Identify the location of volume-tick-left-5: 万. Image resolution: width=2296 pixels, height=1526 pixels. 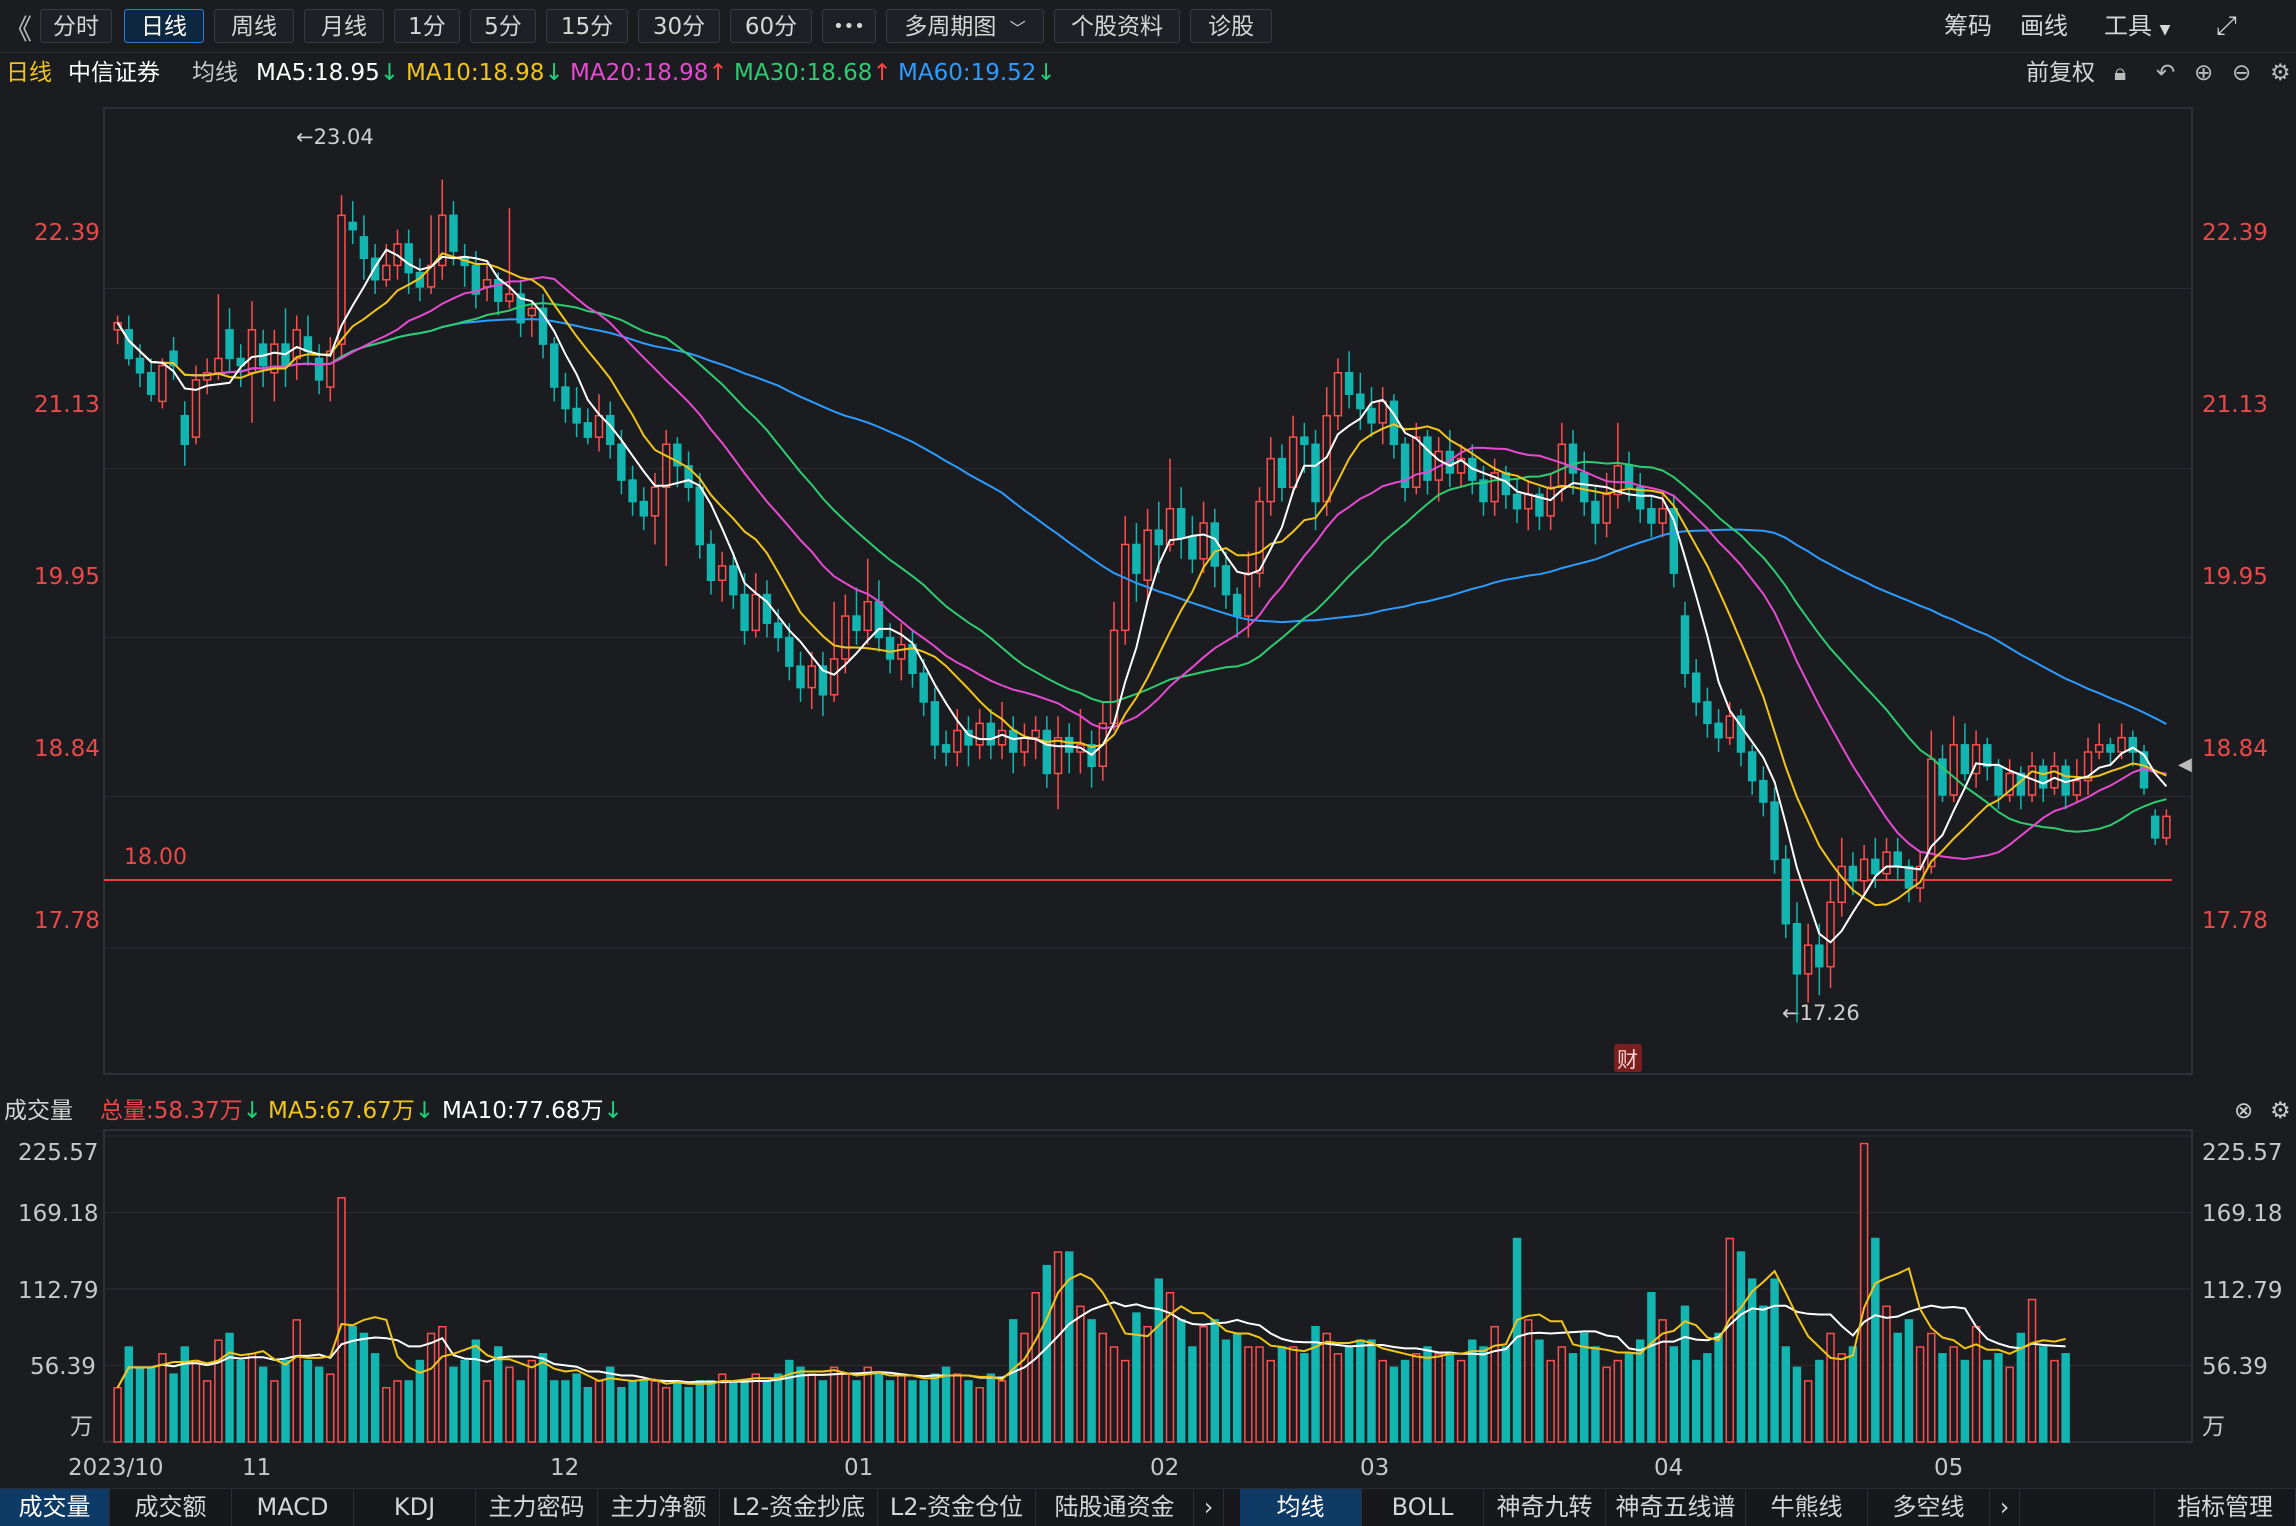
(81, 1427).